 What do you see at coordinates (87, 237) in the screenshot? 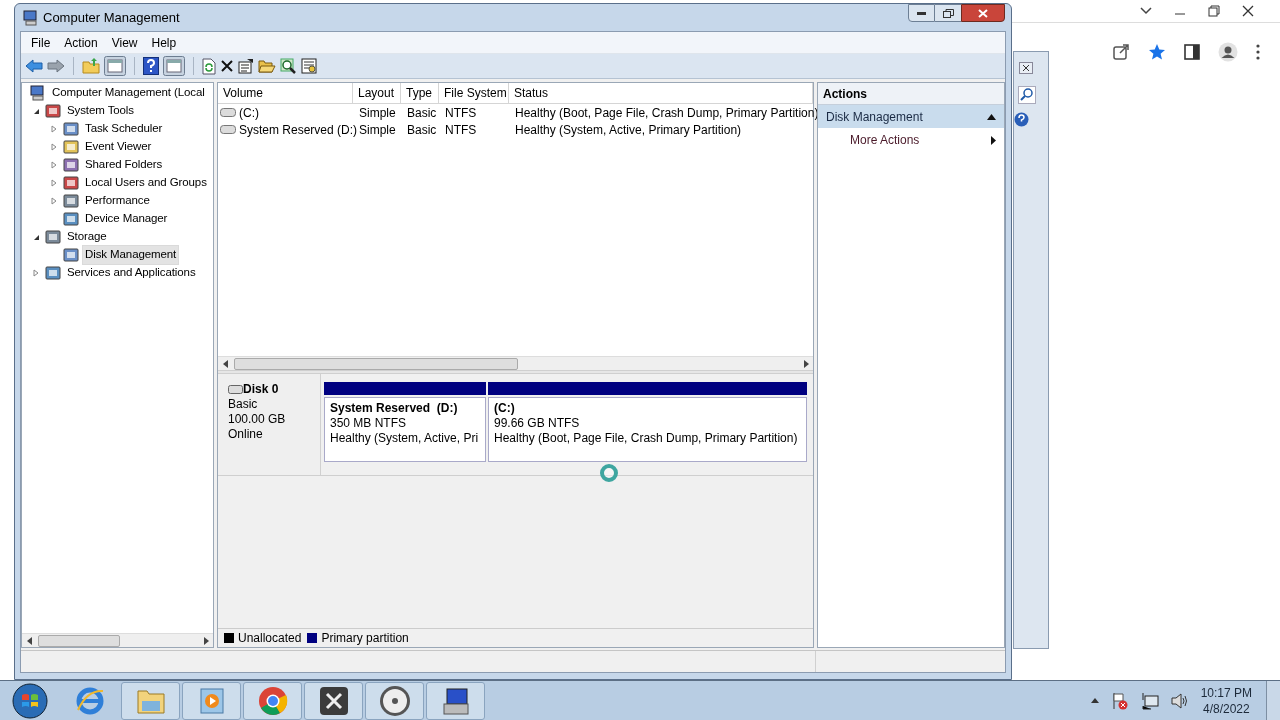
I see `tree-item: Storage` at bounding box center [87, 237].